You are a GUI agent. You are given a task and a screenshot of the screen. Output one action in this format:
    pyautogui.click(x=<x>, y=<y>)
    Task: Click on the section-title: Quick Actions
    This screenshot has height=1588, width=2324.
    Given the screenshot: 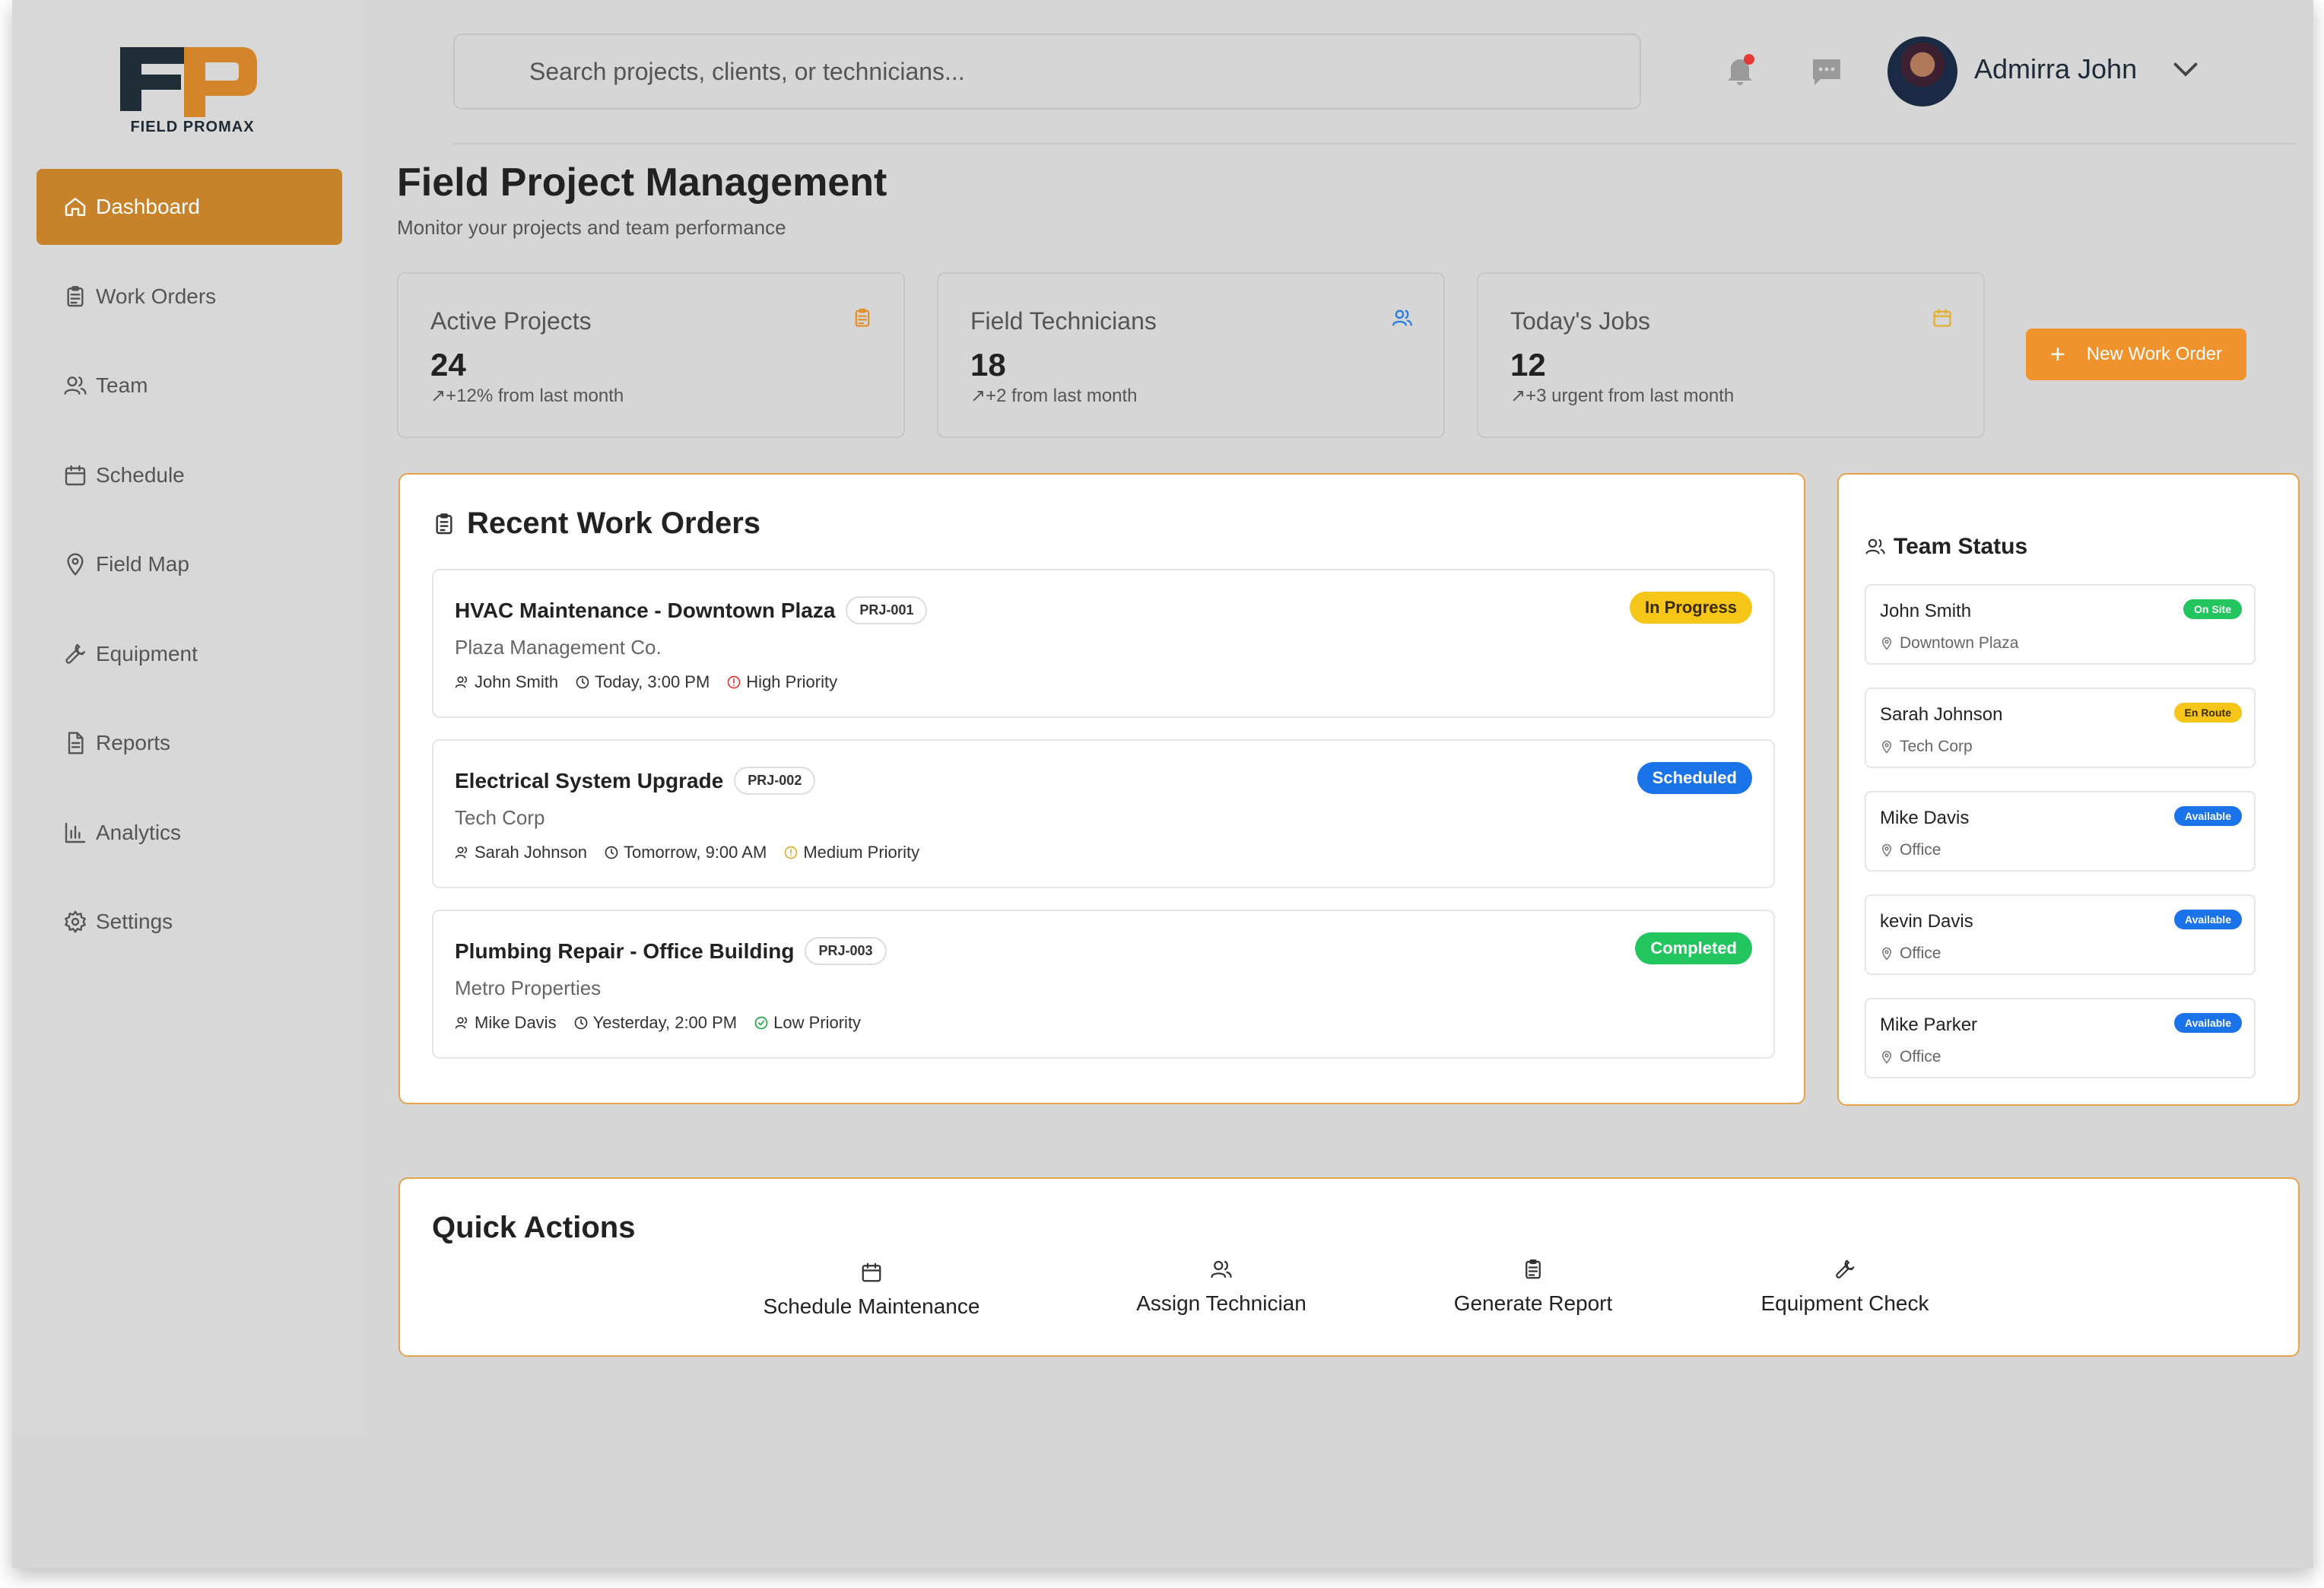 What is the action you would take?
    pyautogui.click(x=534, y=1227)
    